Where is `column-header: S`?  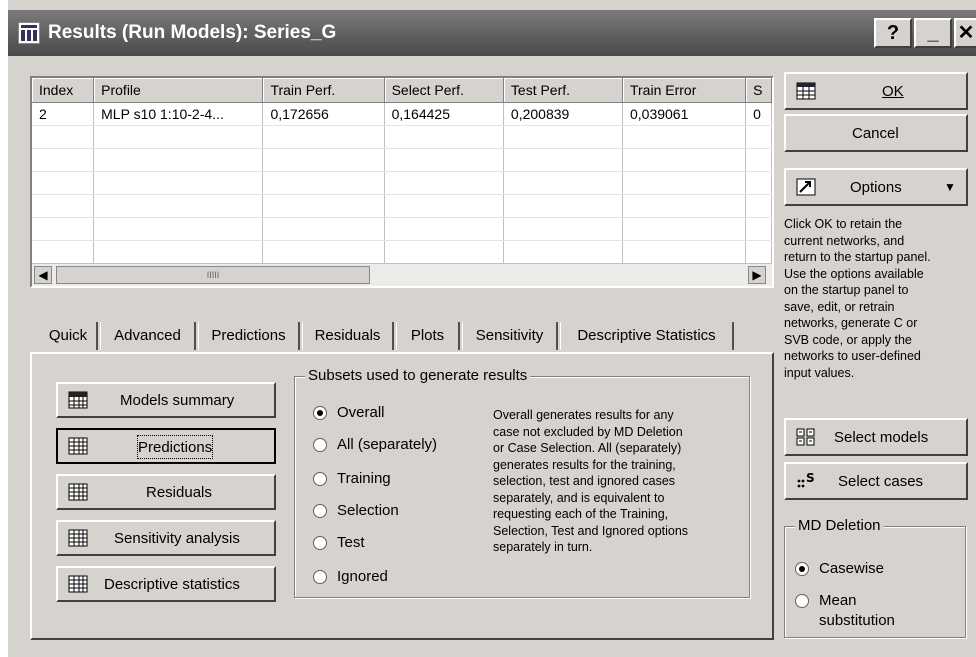
column-header: S is located at coordinates (758, 90).